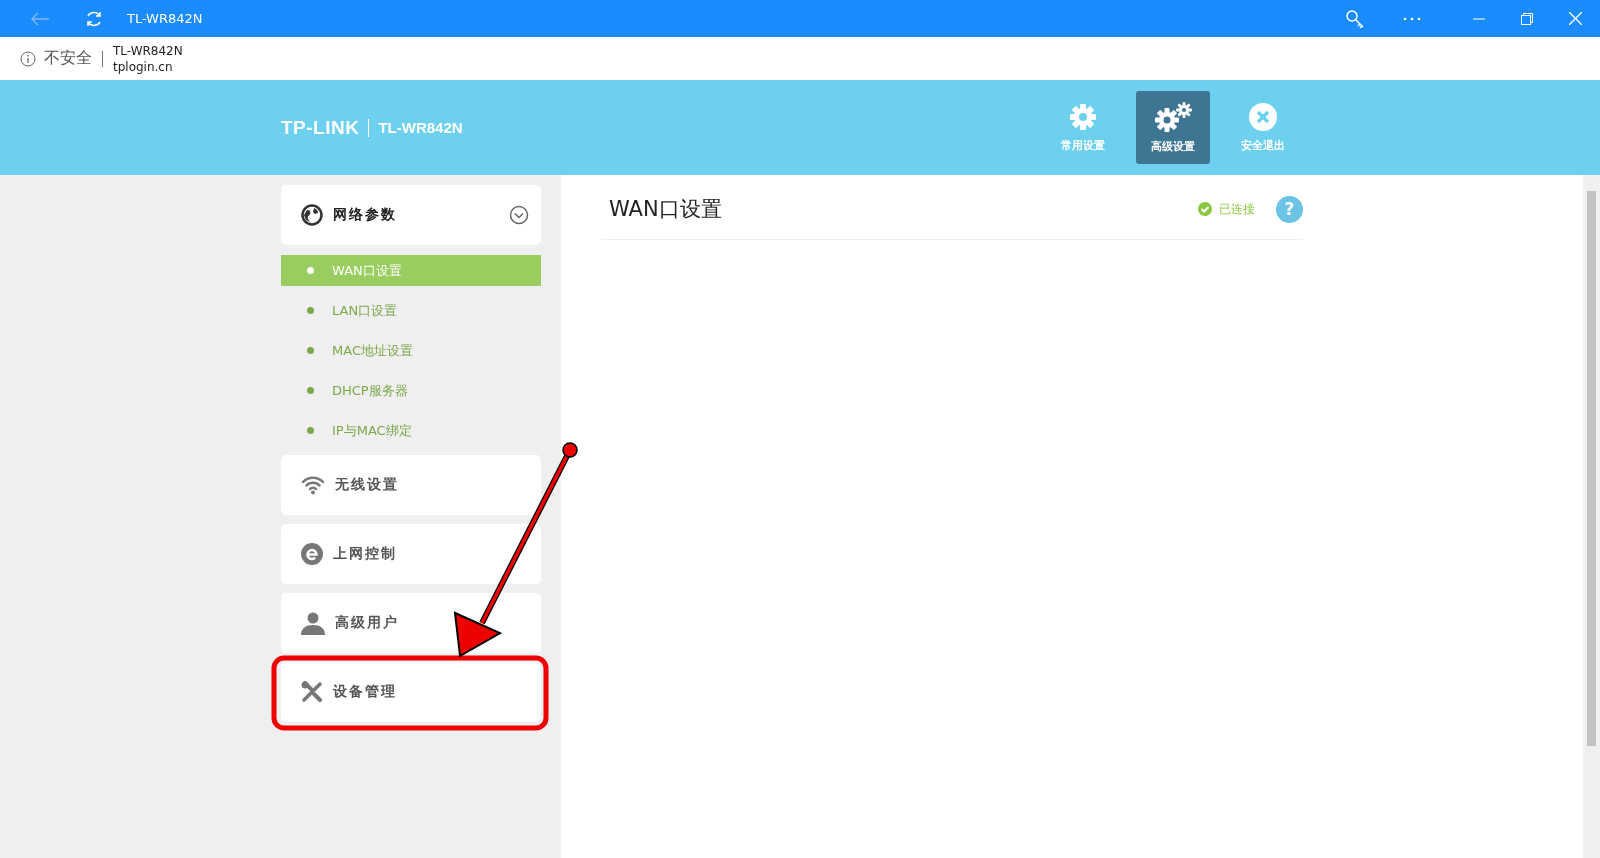 This screenshot has height=858, width=1600. I want to click on url-text: tplogin.cn, so click(148, 66).